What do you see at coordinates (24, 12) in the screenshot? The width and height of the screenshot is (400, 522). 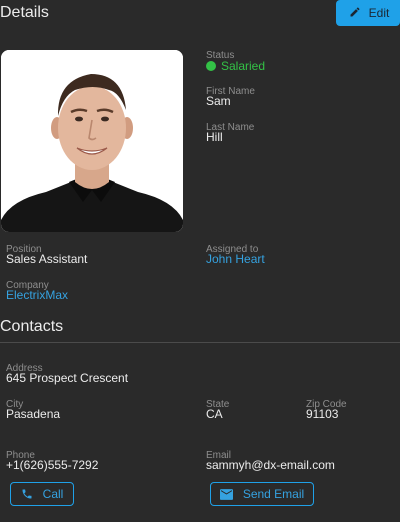 I see `details-title: Details` at bounding box center [24, 12].